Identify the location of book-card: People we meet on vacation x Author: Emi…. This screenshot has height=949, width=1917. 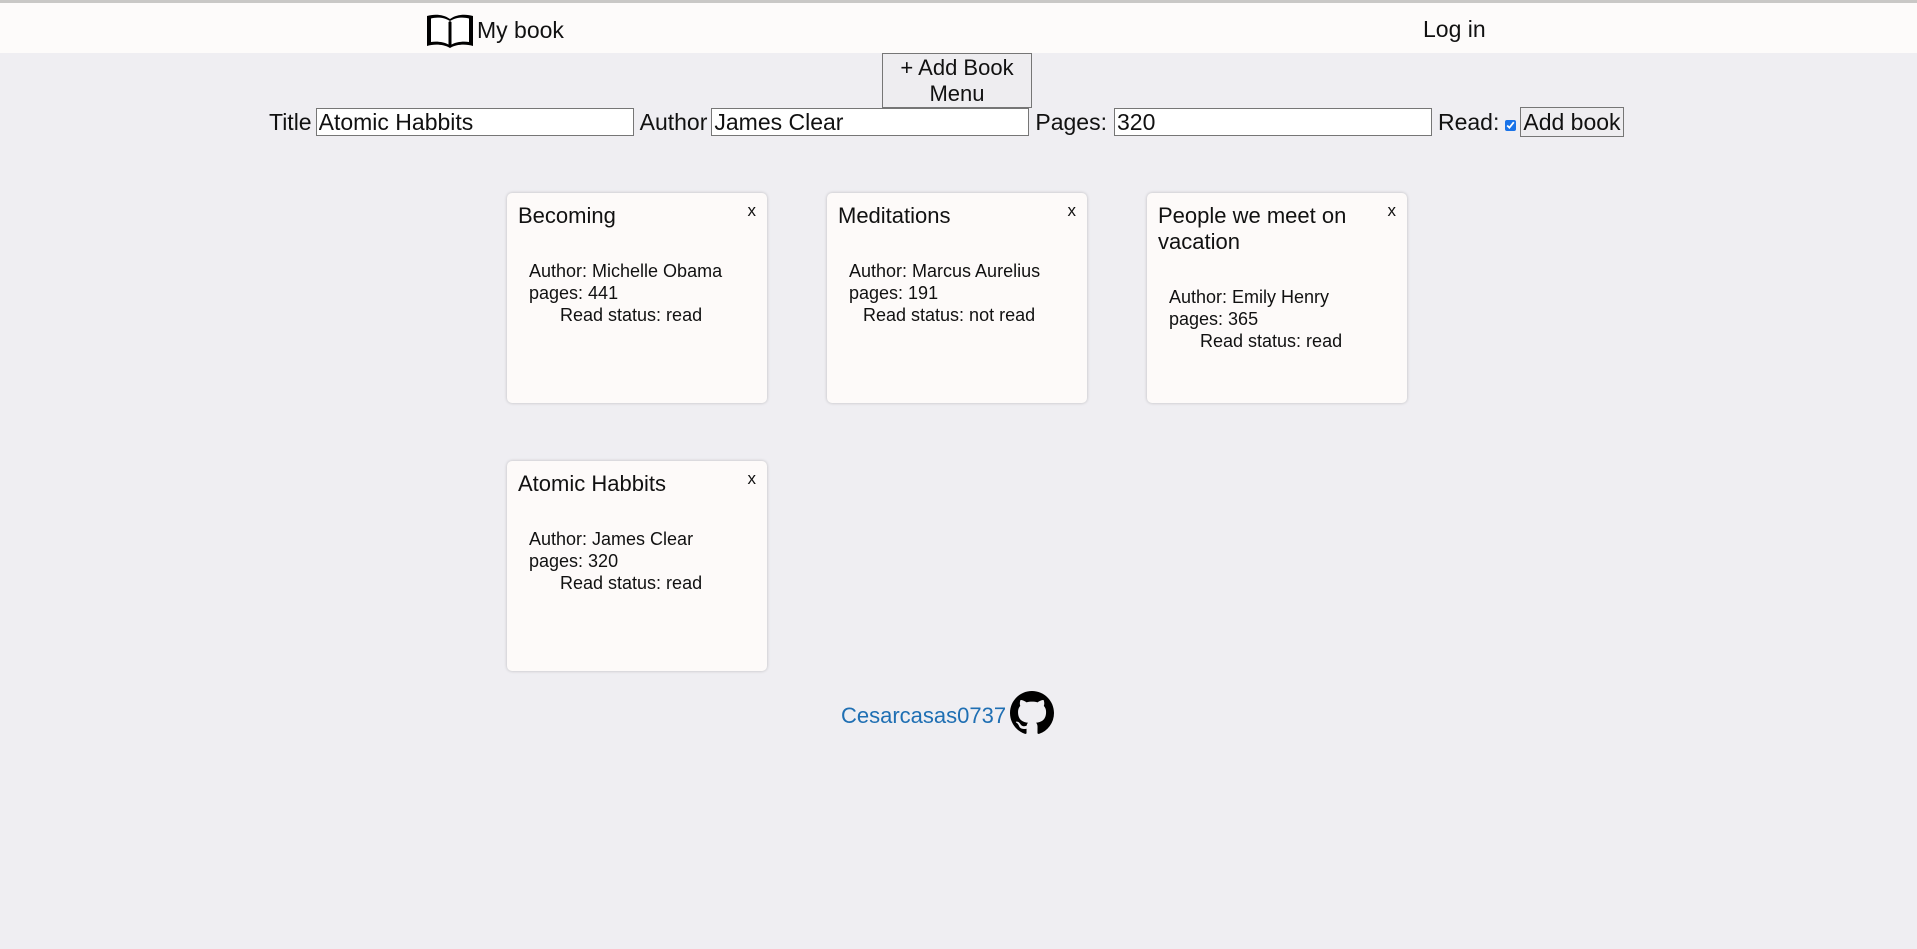
(1277, 298).